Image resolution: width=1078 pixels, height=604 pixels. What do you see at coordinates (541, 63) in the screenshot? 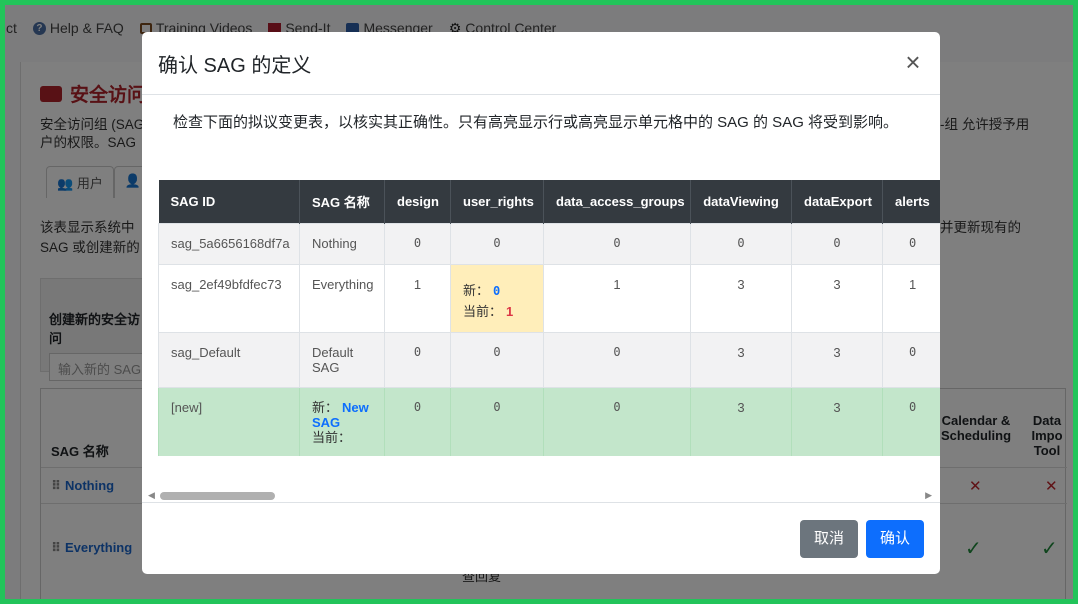
I see `modal-header: 确认 SAG 的定义 ×` at bounding box center [541, 63].